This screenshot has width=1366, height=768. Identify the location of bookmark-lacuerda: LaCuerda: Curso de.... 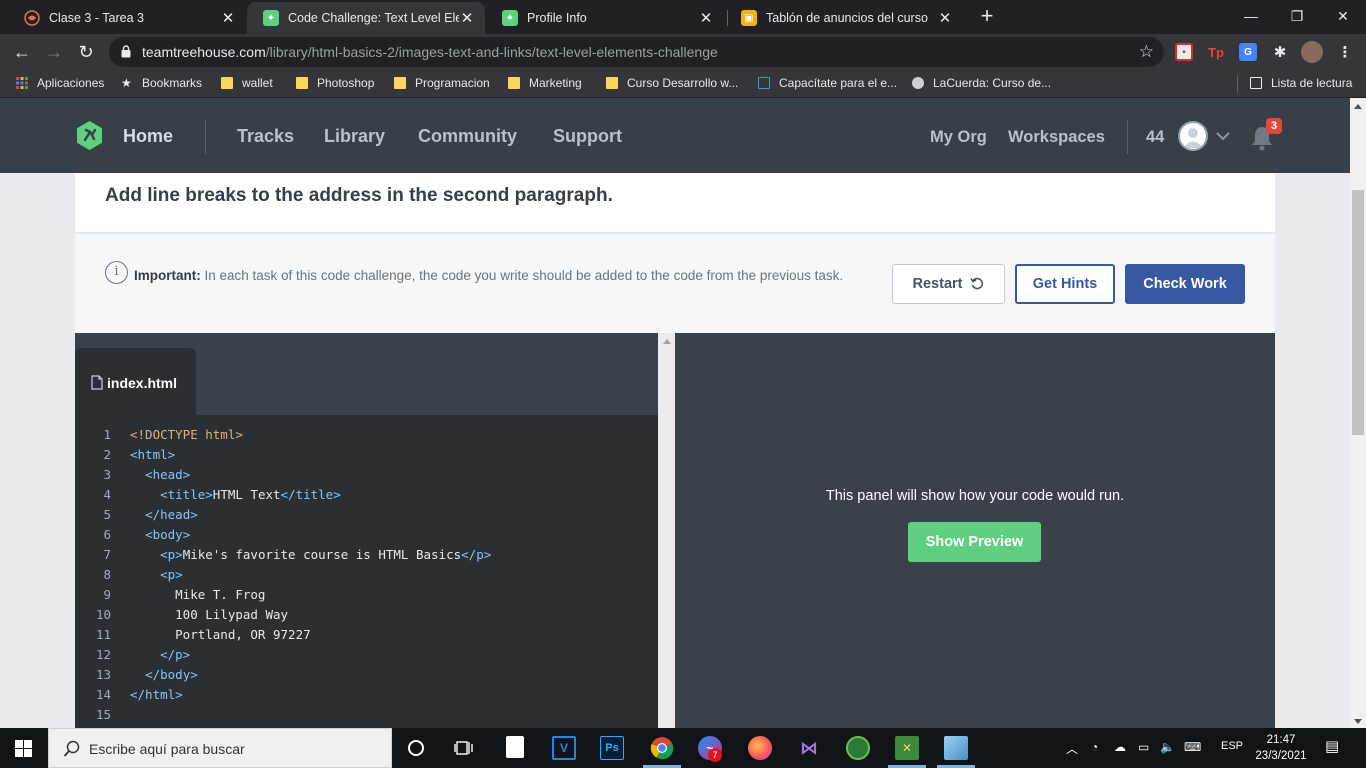
(981, 83).